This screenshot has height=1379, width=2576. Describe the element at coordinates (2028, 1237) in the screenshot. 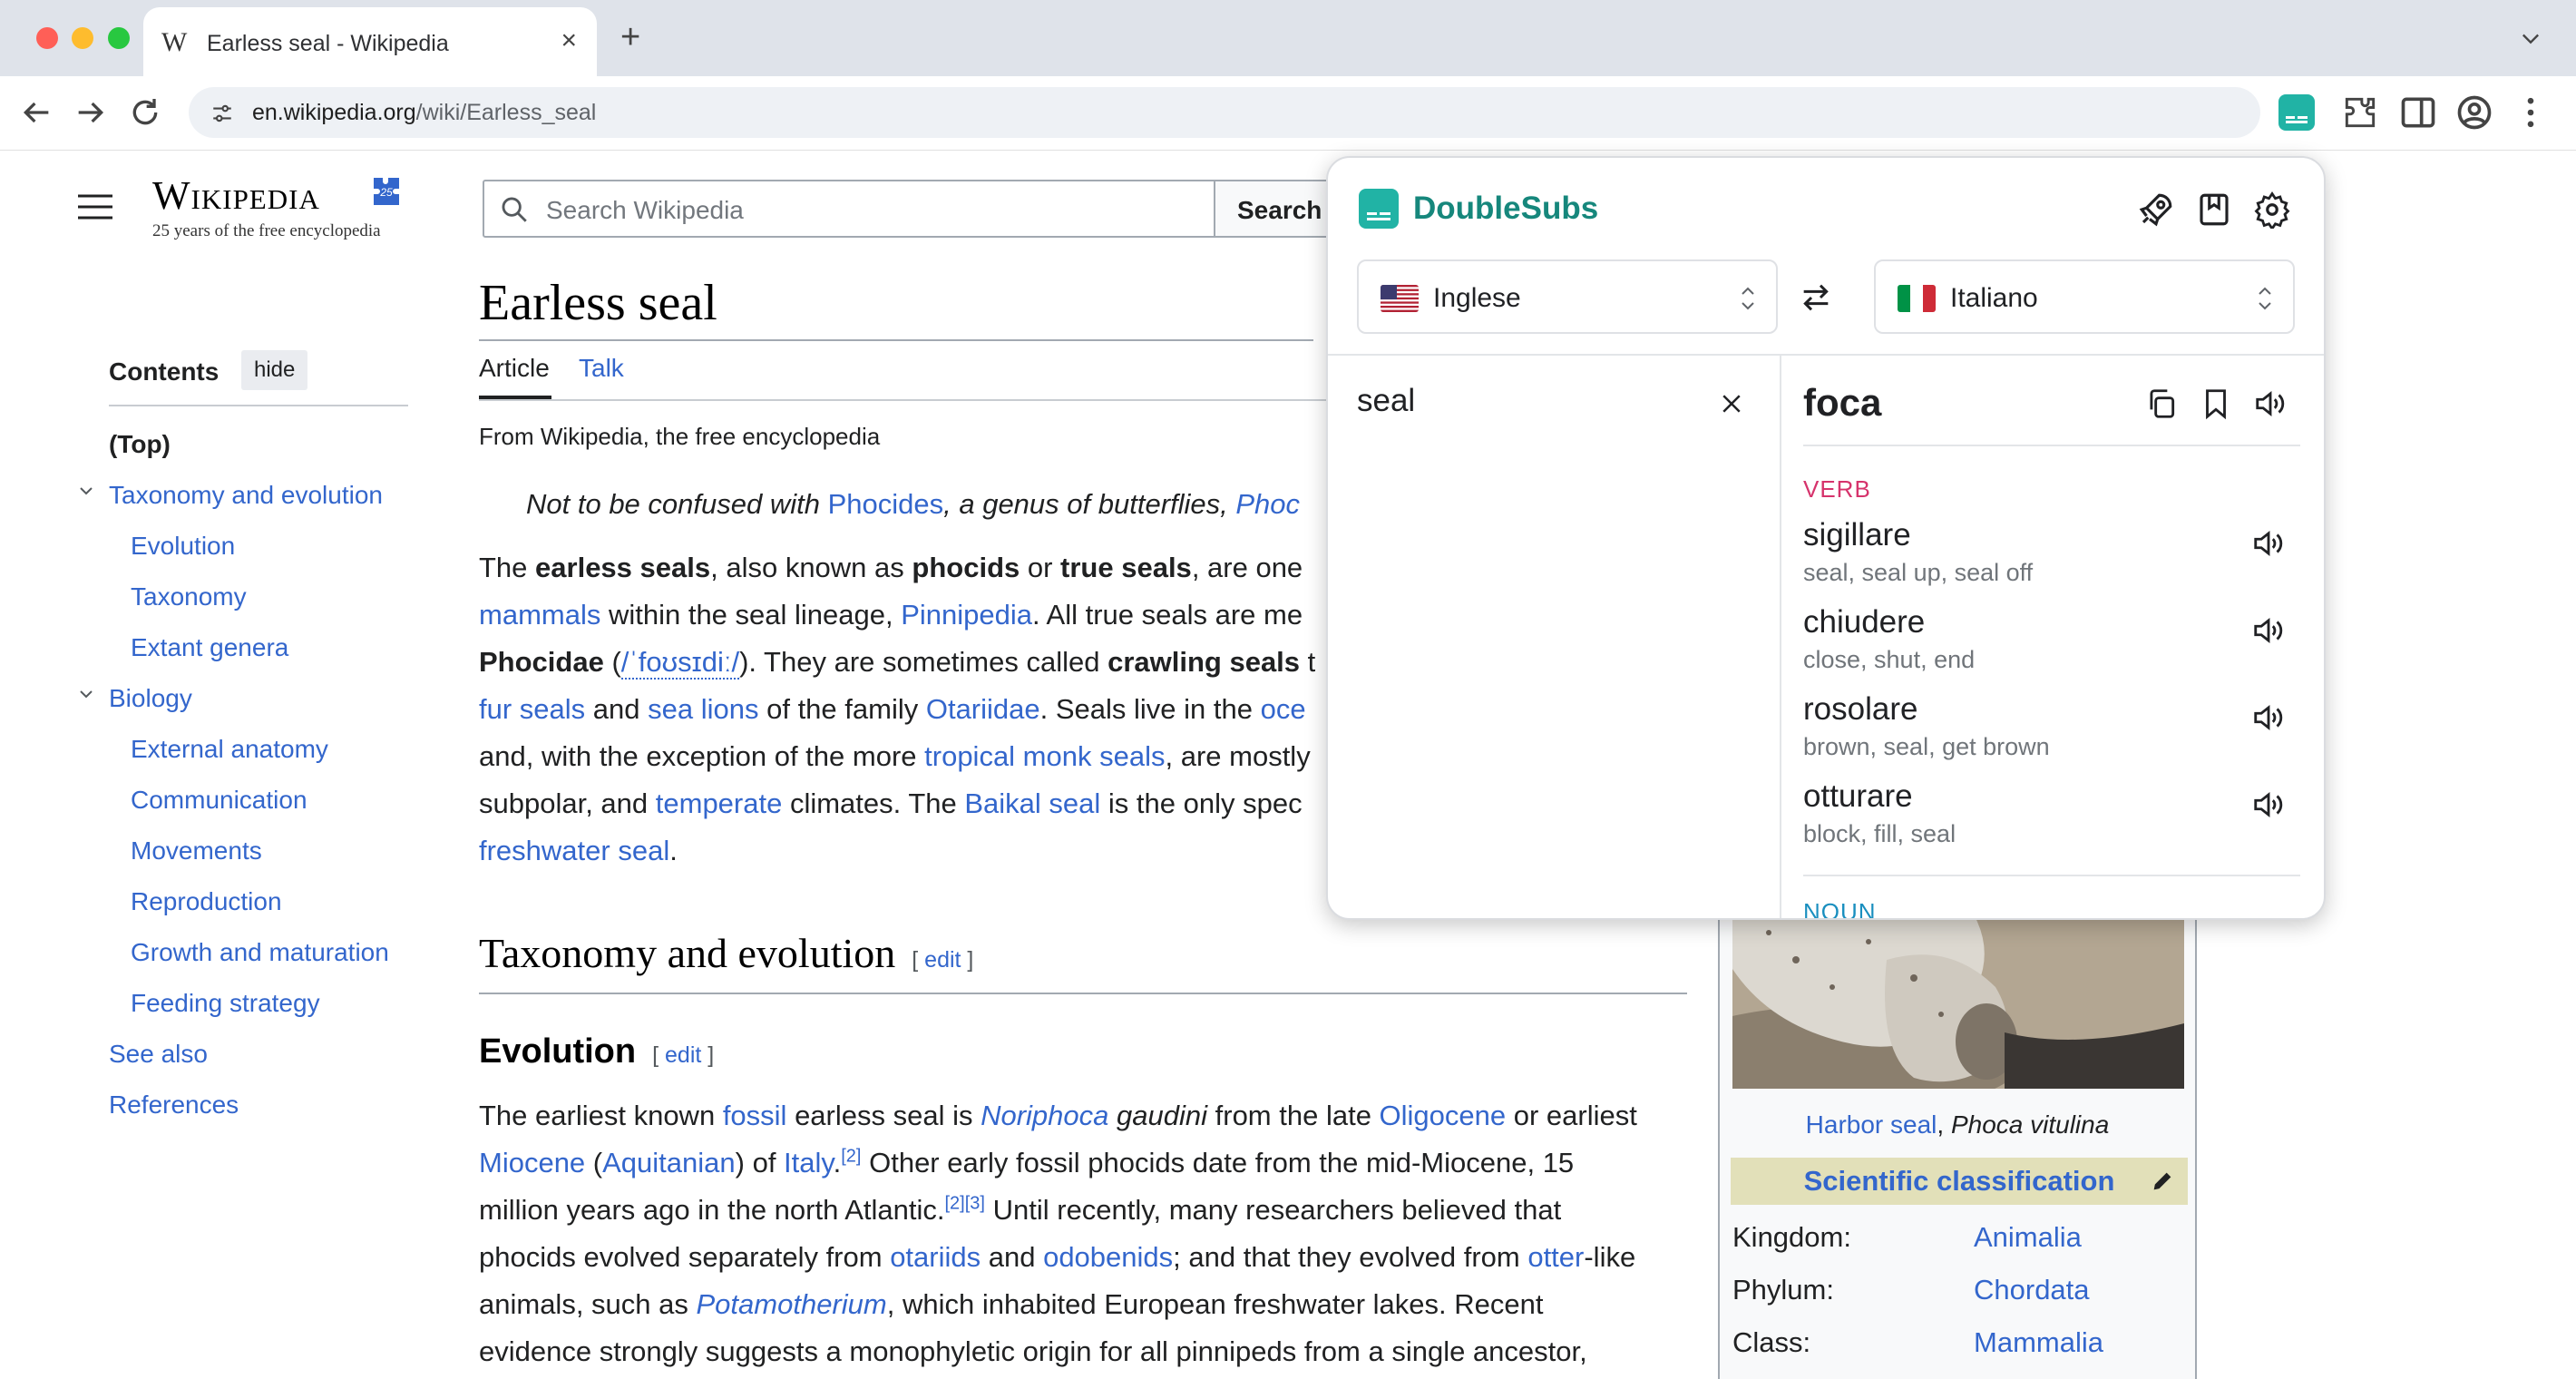

I see `link-animalia: Animalia` at that location.